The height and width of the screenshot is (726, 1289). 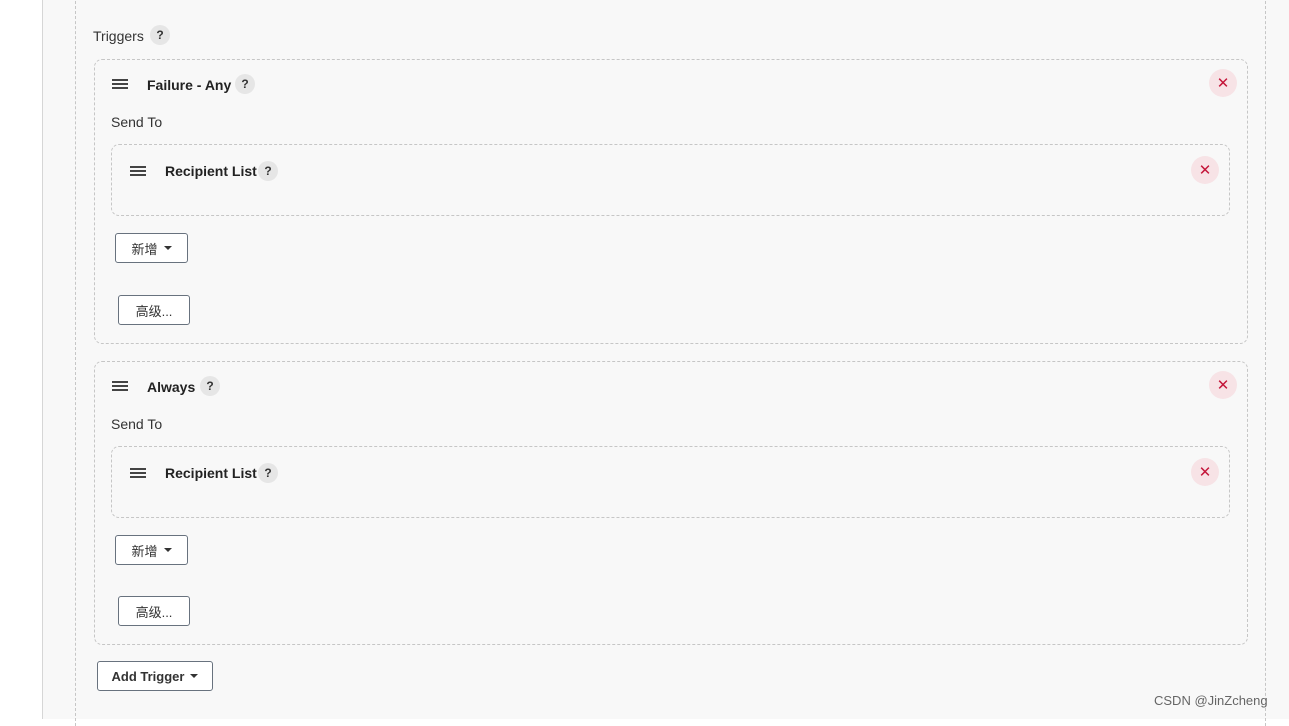 I want to click on trigger-title: Always, so click(x=171, y=387).